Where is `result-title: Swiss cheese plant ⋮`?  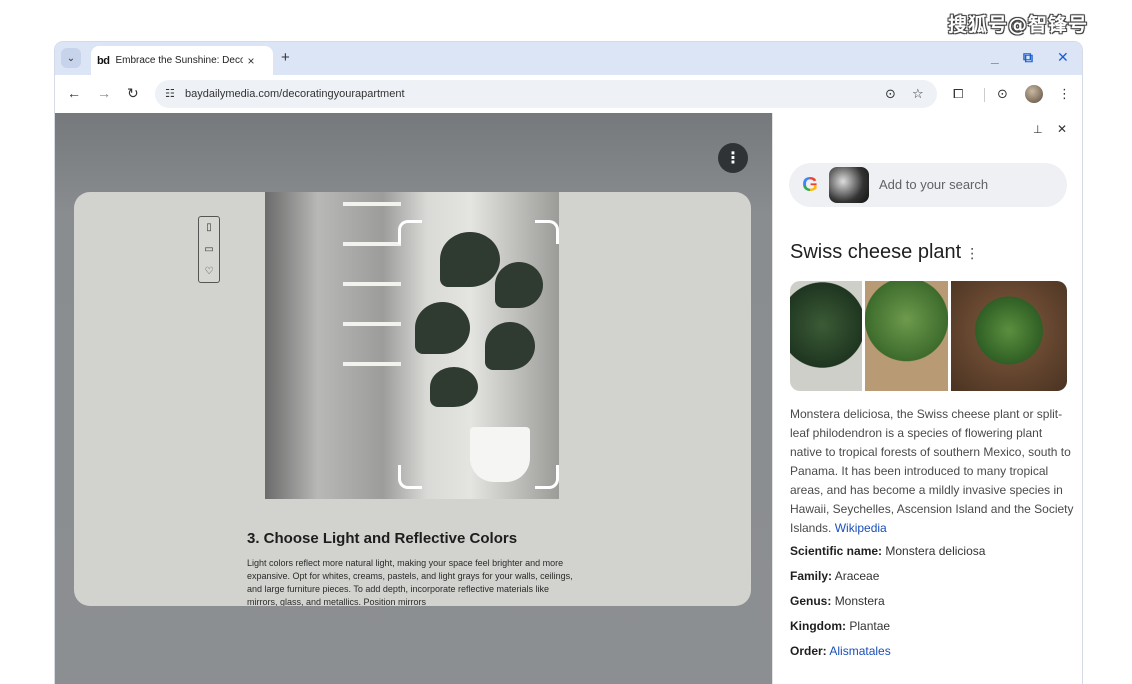 result-title: Swiss cheese plant ⋮ is located at coordinates (884, 252).